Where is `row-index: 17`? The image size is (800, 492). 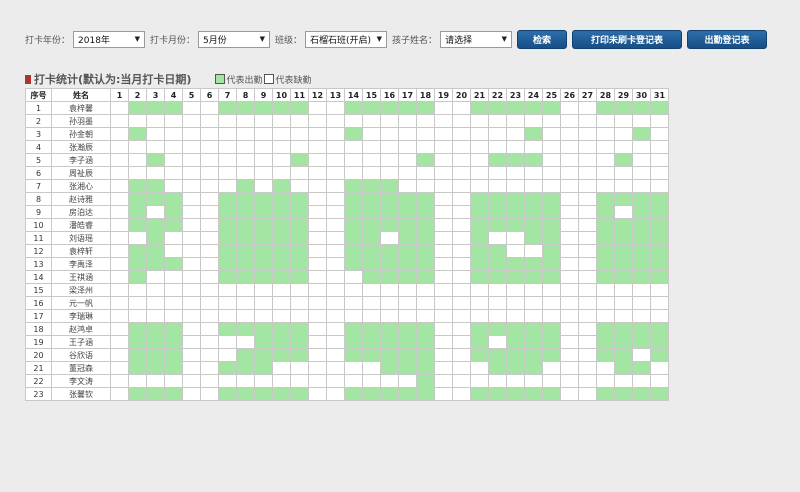 row-index: 17 is located at coordinates (38, 316).